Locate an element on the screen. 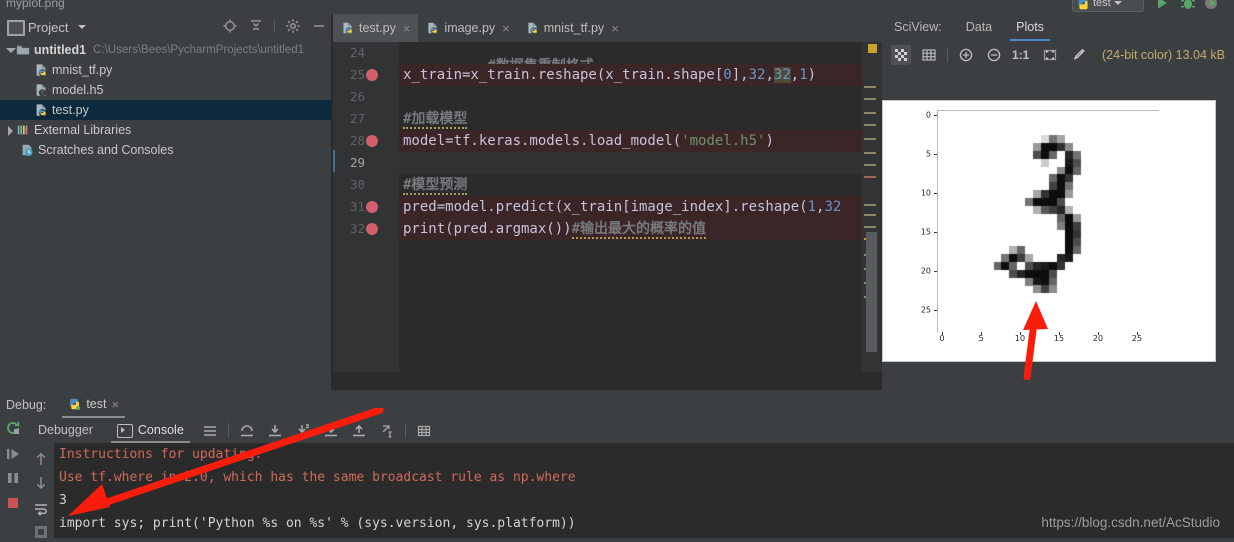 The image size is (1234, 542). pause-program-icon is located at coordinates (13, 478).